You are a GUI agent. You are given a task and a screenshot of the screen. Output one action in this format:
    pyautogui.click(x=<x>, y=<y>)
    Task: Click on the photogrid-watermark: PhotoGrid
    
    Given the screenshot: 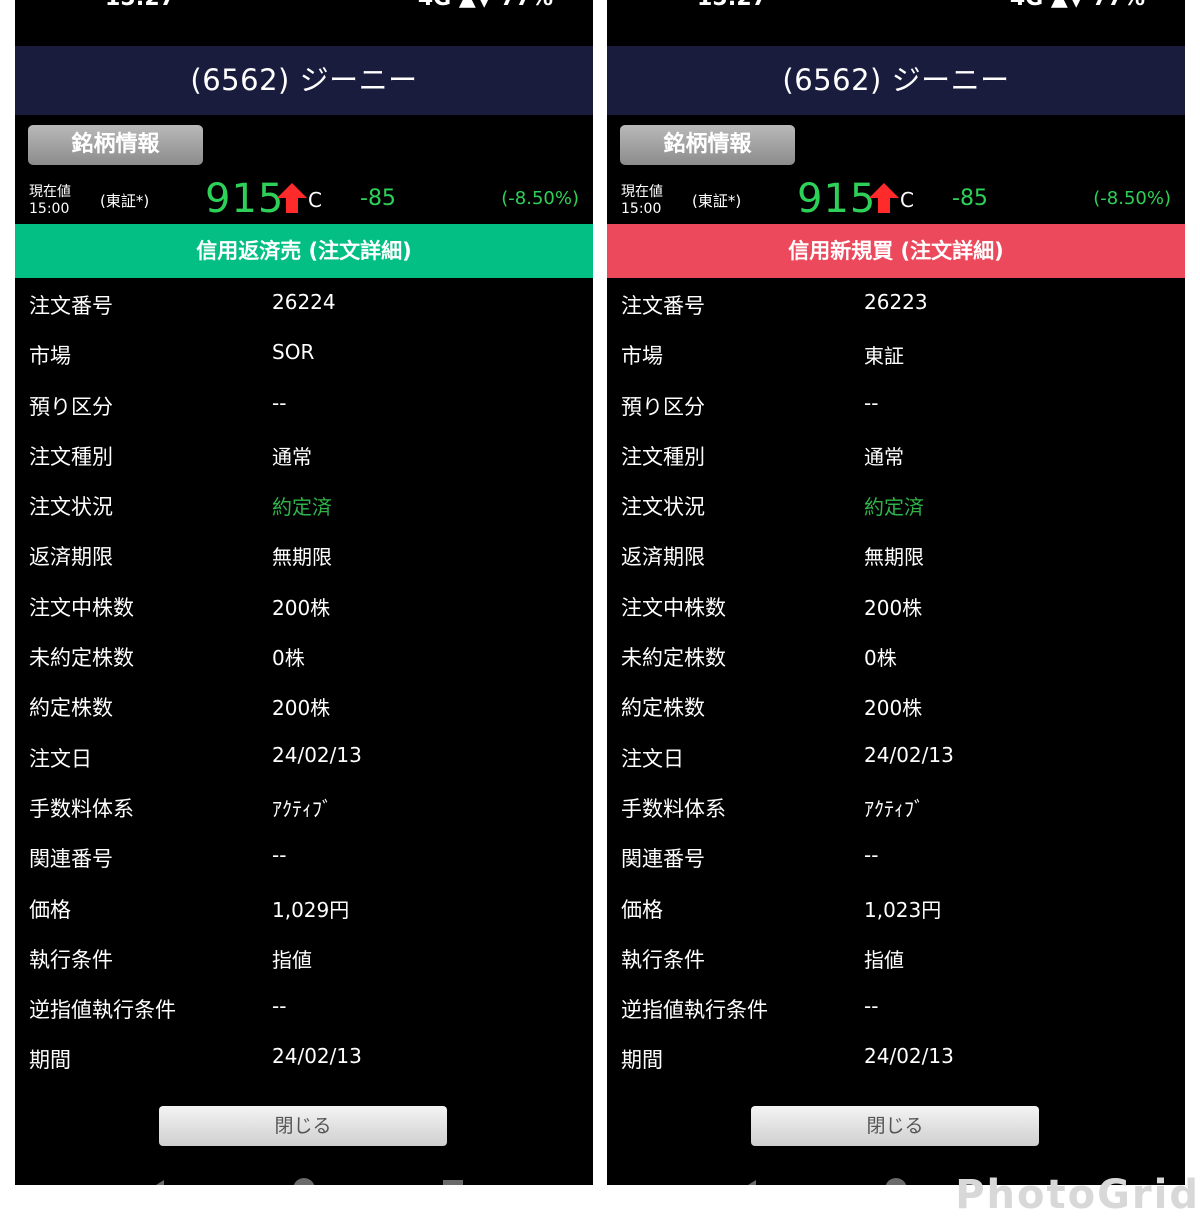 What is the action you would take?
    pyautogui.click(x=1077, y=1195)
    